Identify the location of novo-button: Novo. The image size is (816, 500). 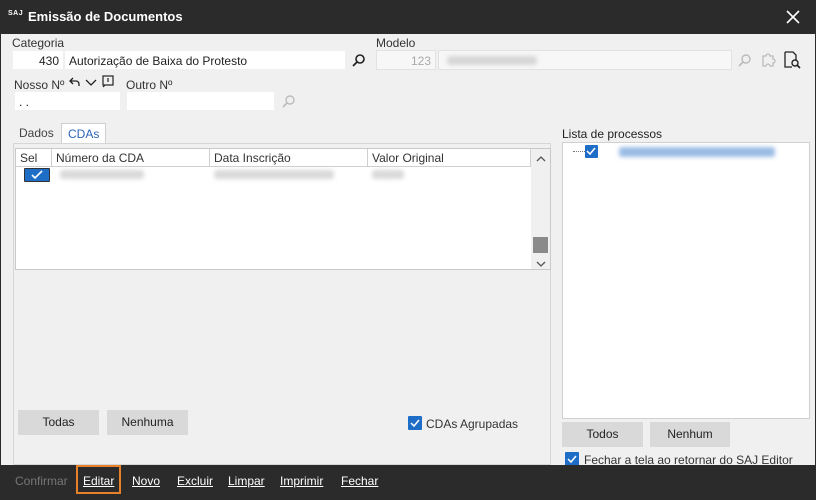
(146, 481).